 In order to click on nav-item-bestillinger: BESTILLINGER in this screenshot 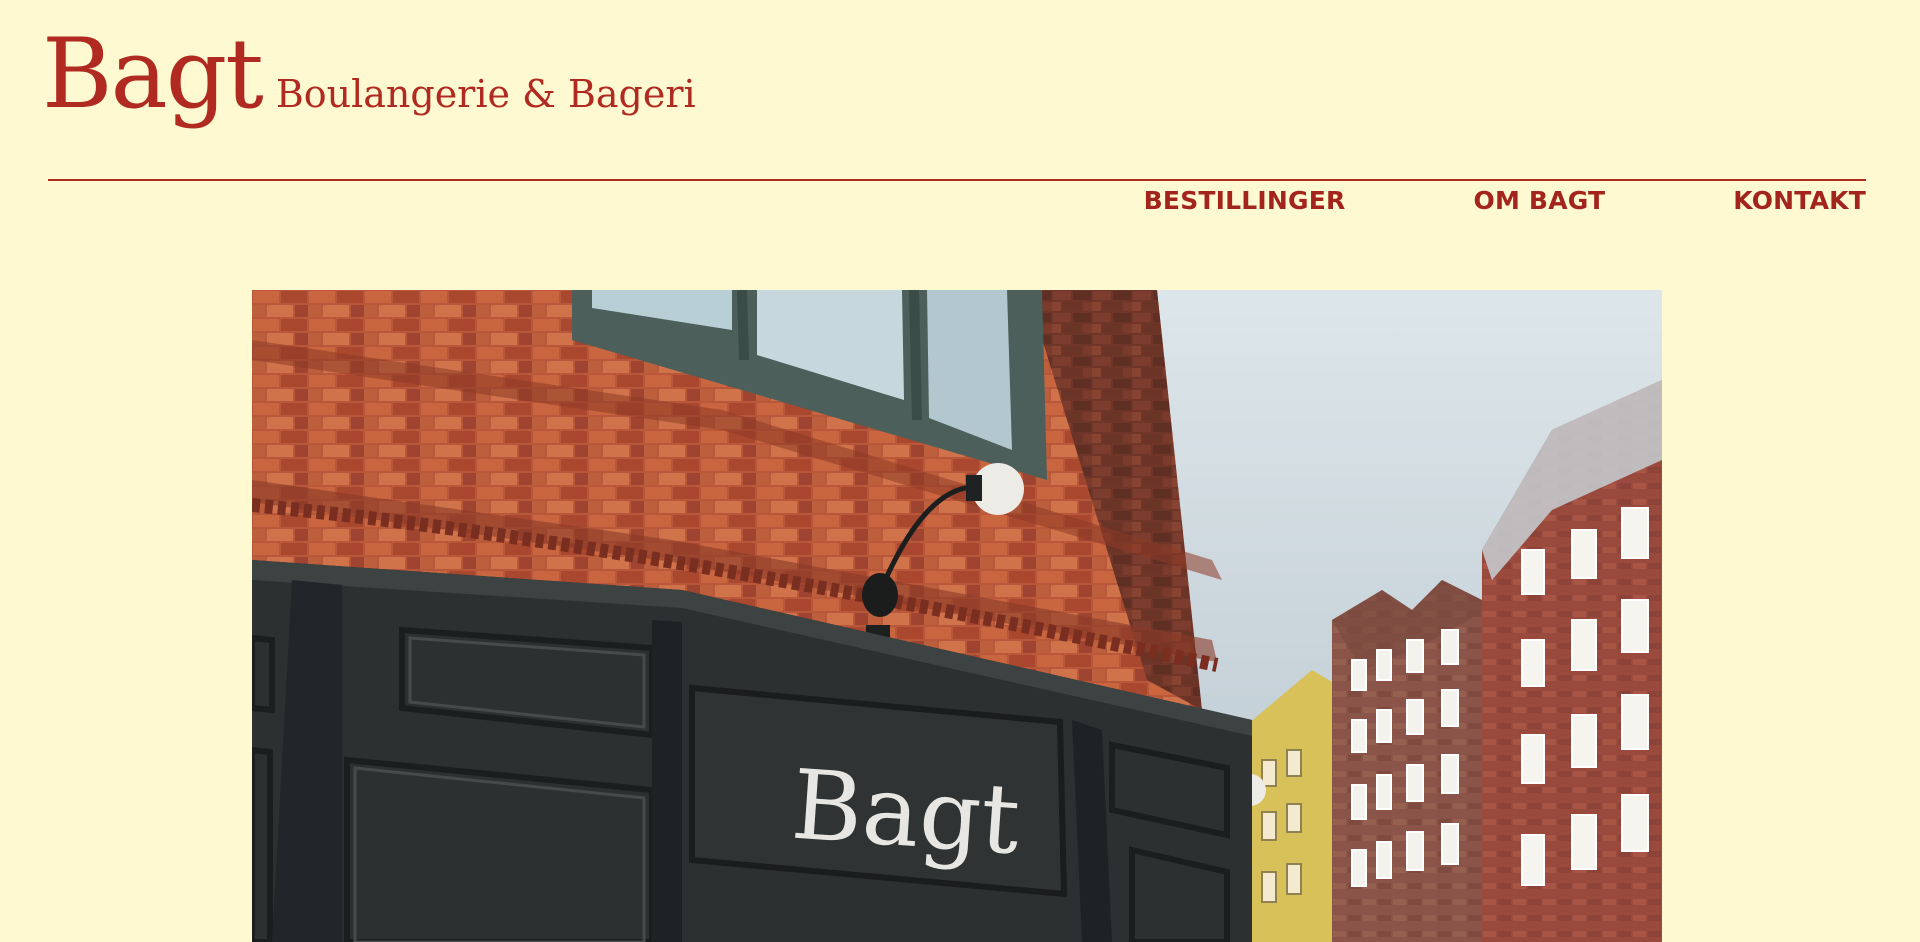, I will do `click(1245, 200)`.